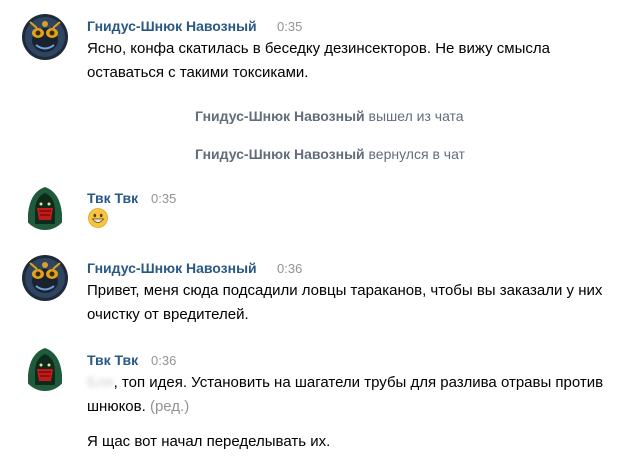 This screenshot has width=643, height=470. Describe the element at coordinates (100, 382) in the screenshot. I see `censored-word: Бля` at that location.